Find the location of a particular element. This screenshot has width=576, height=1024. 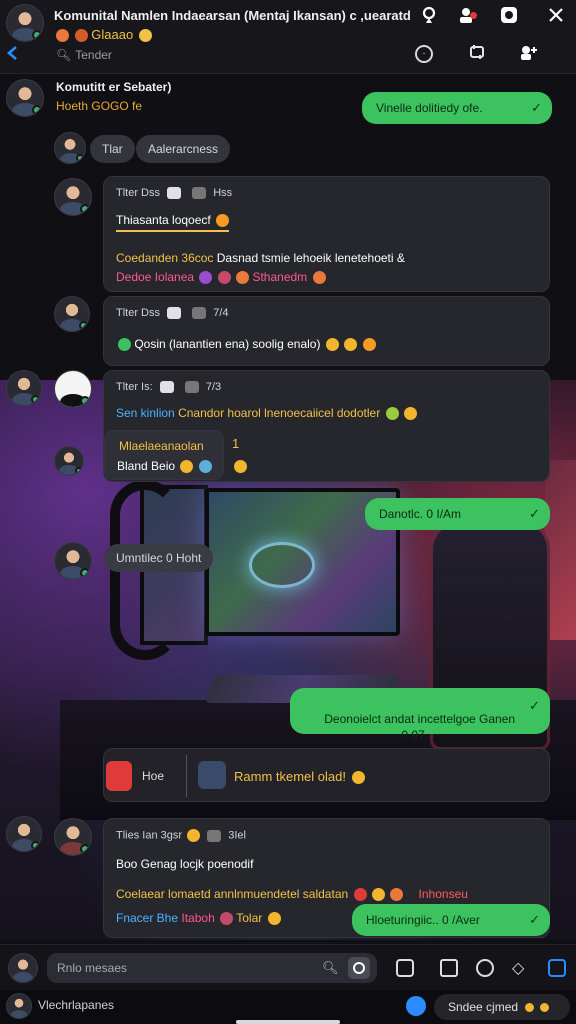

system-pill: Umntilec 0 Hoht is located at coordinates (159, 558).